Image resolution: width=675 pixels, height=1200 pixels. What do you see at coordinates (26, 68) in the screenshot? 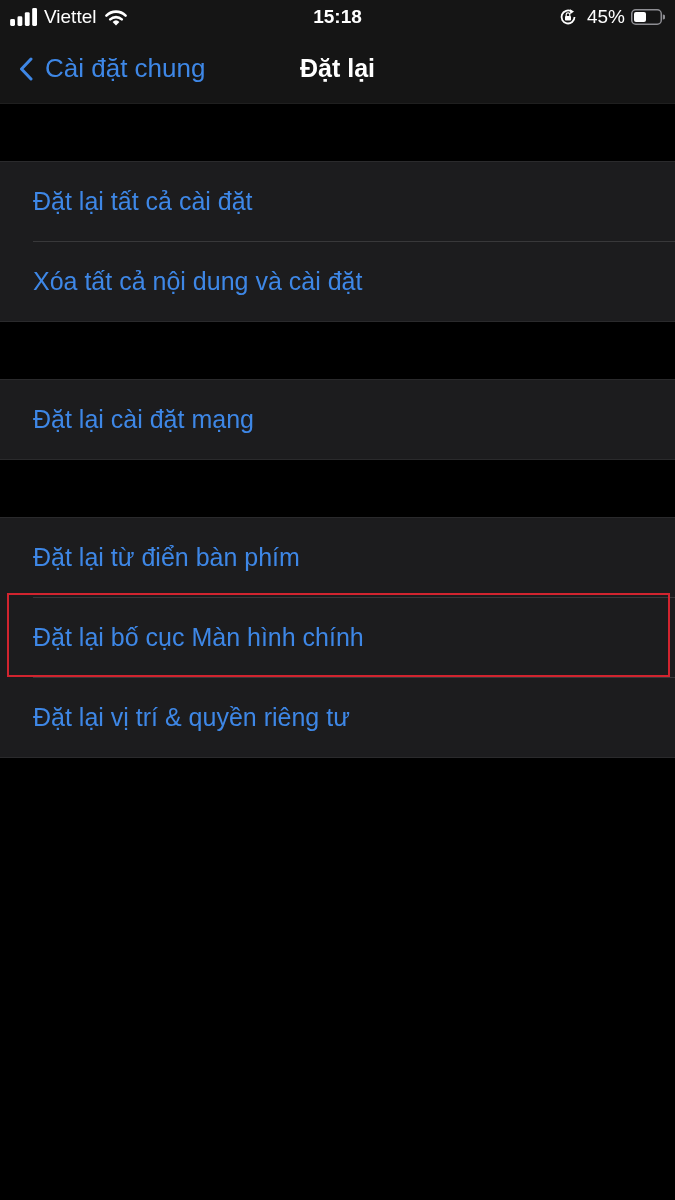
I see `back-chevron-icon` at bounding box center [26, 68].